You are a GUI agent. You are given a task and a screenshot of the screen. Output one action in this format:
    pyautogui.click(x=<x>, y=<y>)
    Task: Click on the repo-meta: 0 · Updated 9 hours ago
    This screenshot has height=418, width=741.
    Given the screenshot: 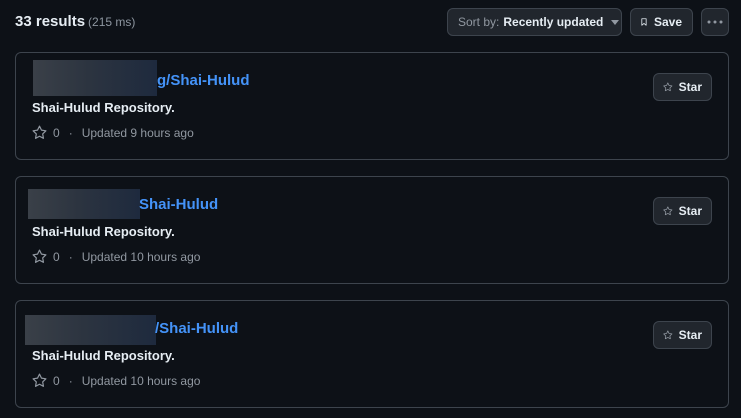 What is the action you would take?
    pyautogui.click(x=113, y=132)
    